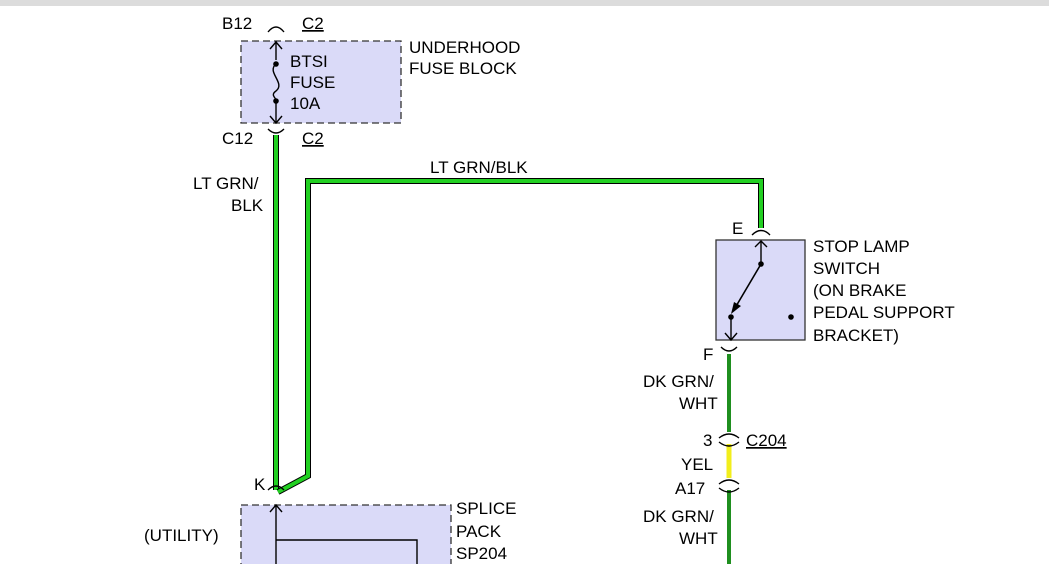  Describe the element at coordinates (678, 516) in the screenshot. I see `wire-right-lower-label-1: DK GRN/` at that location.